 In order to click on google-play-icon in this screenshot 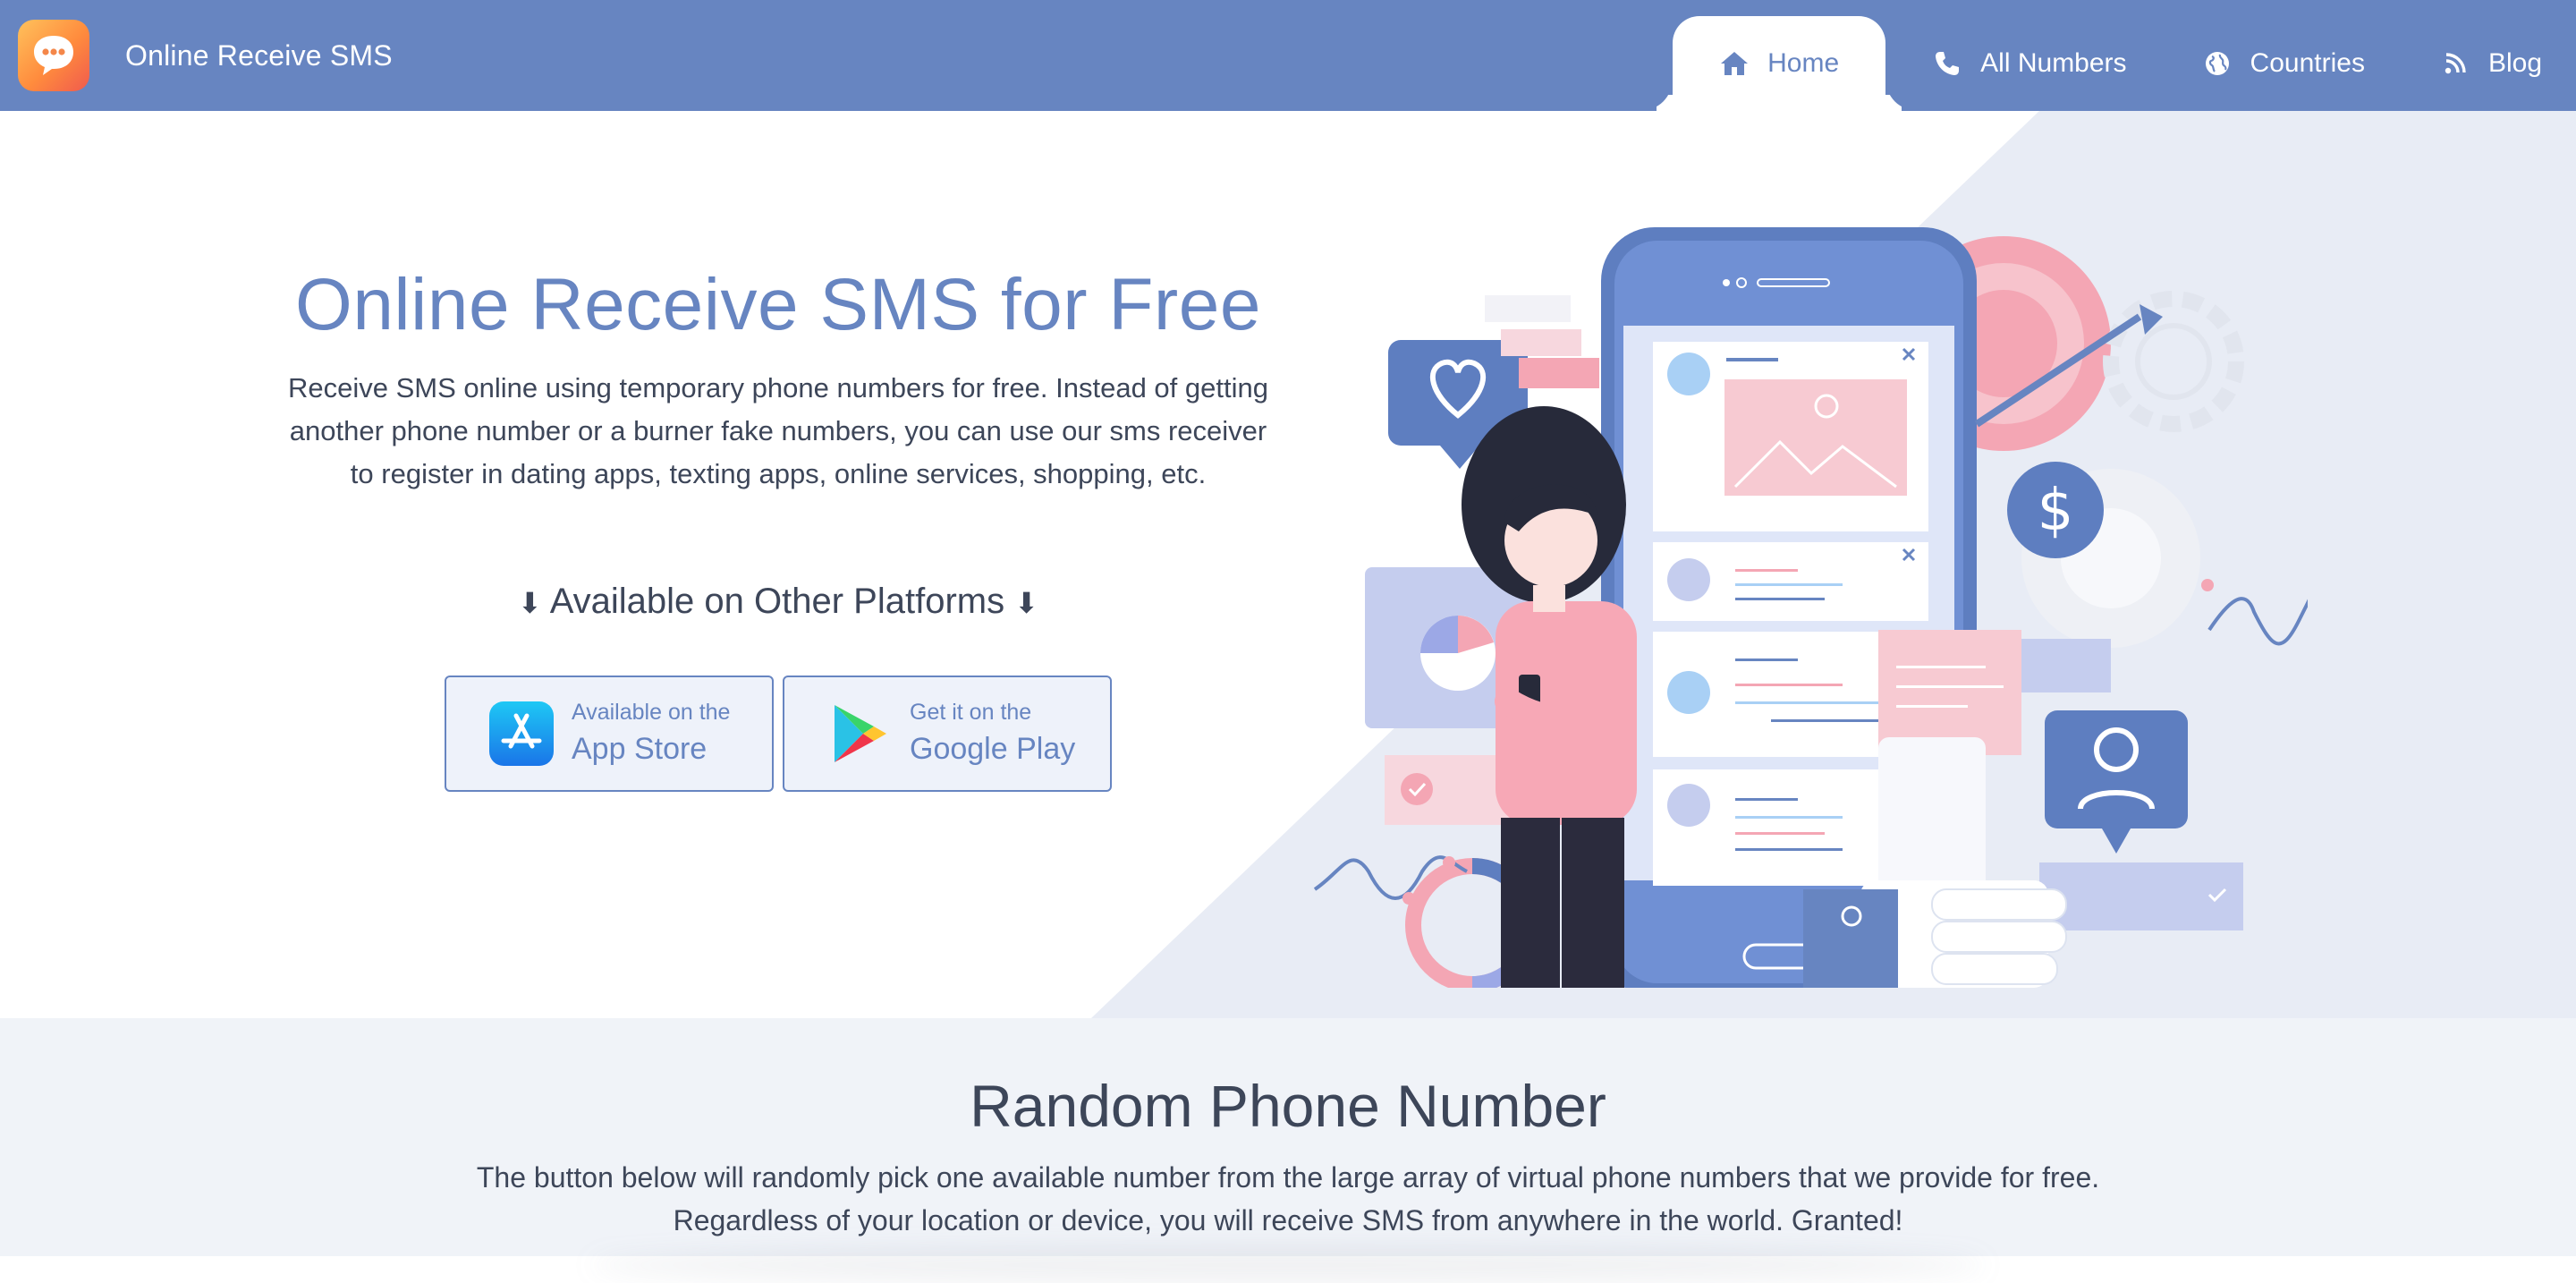, I will do `click(860, 733)`.